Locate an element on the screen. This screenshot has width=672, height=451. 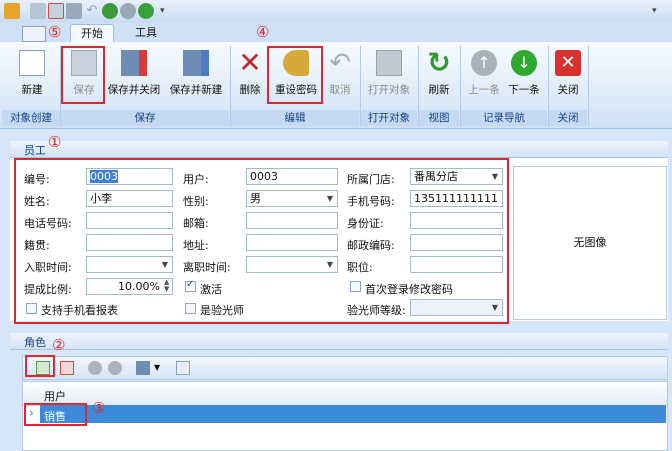
first-login-label: 首次登录修改密码 is located at coordinates (409, 289).